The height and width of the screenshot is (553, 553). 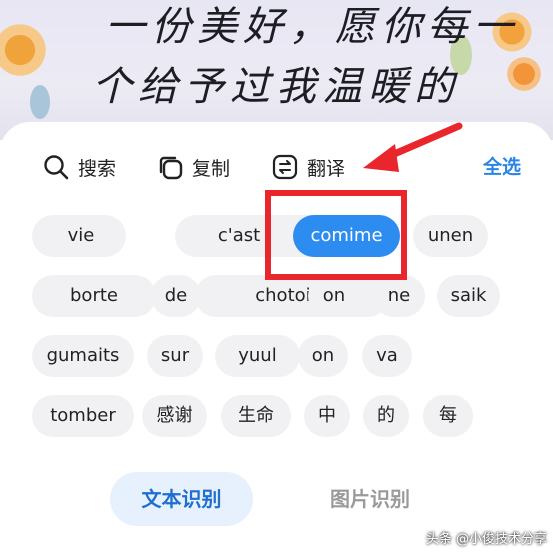 I want to click on word-chip: 的, so click(x=386, y=416).